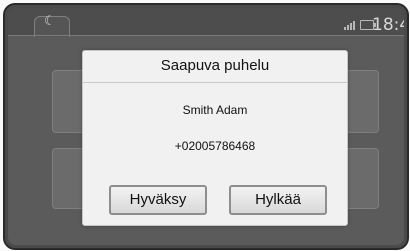 The height and width of the screenshot is (251, 410). I want to click on accept-call-button: Hyväksy, so click(158, 200).